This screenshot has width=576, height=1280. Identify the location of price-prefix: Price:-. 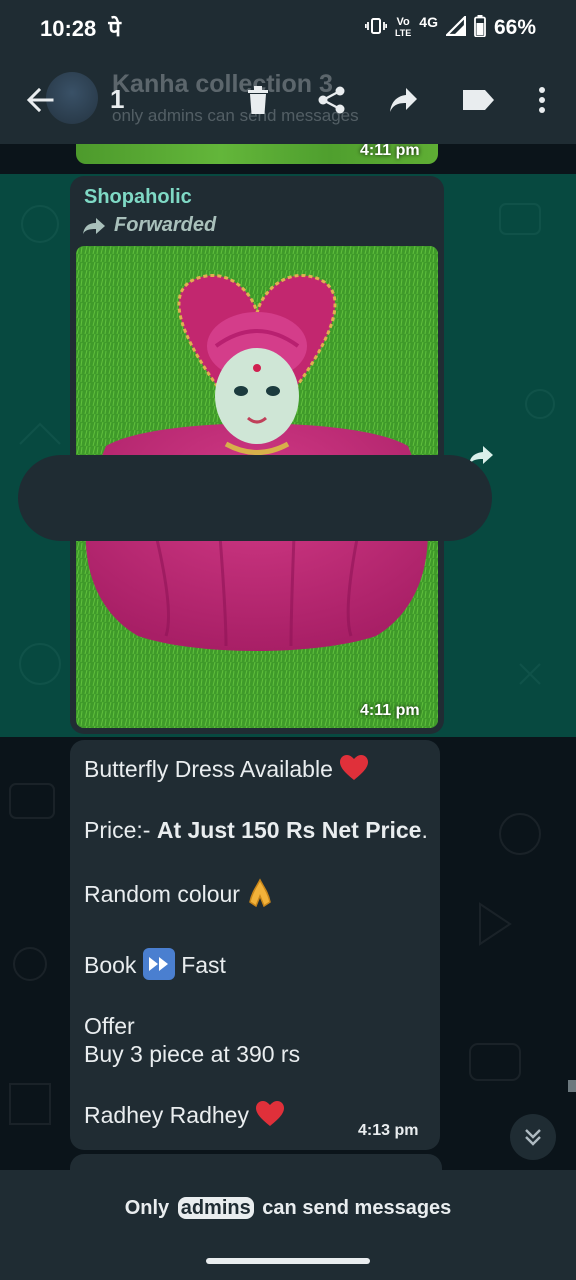
(117, 830).